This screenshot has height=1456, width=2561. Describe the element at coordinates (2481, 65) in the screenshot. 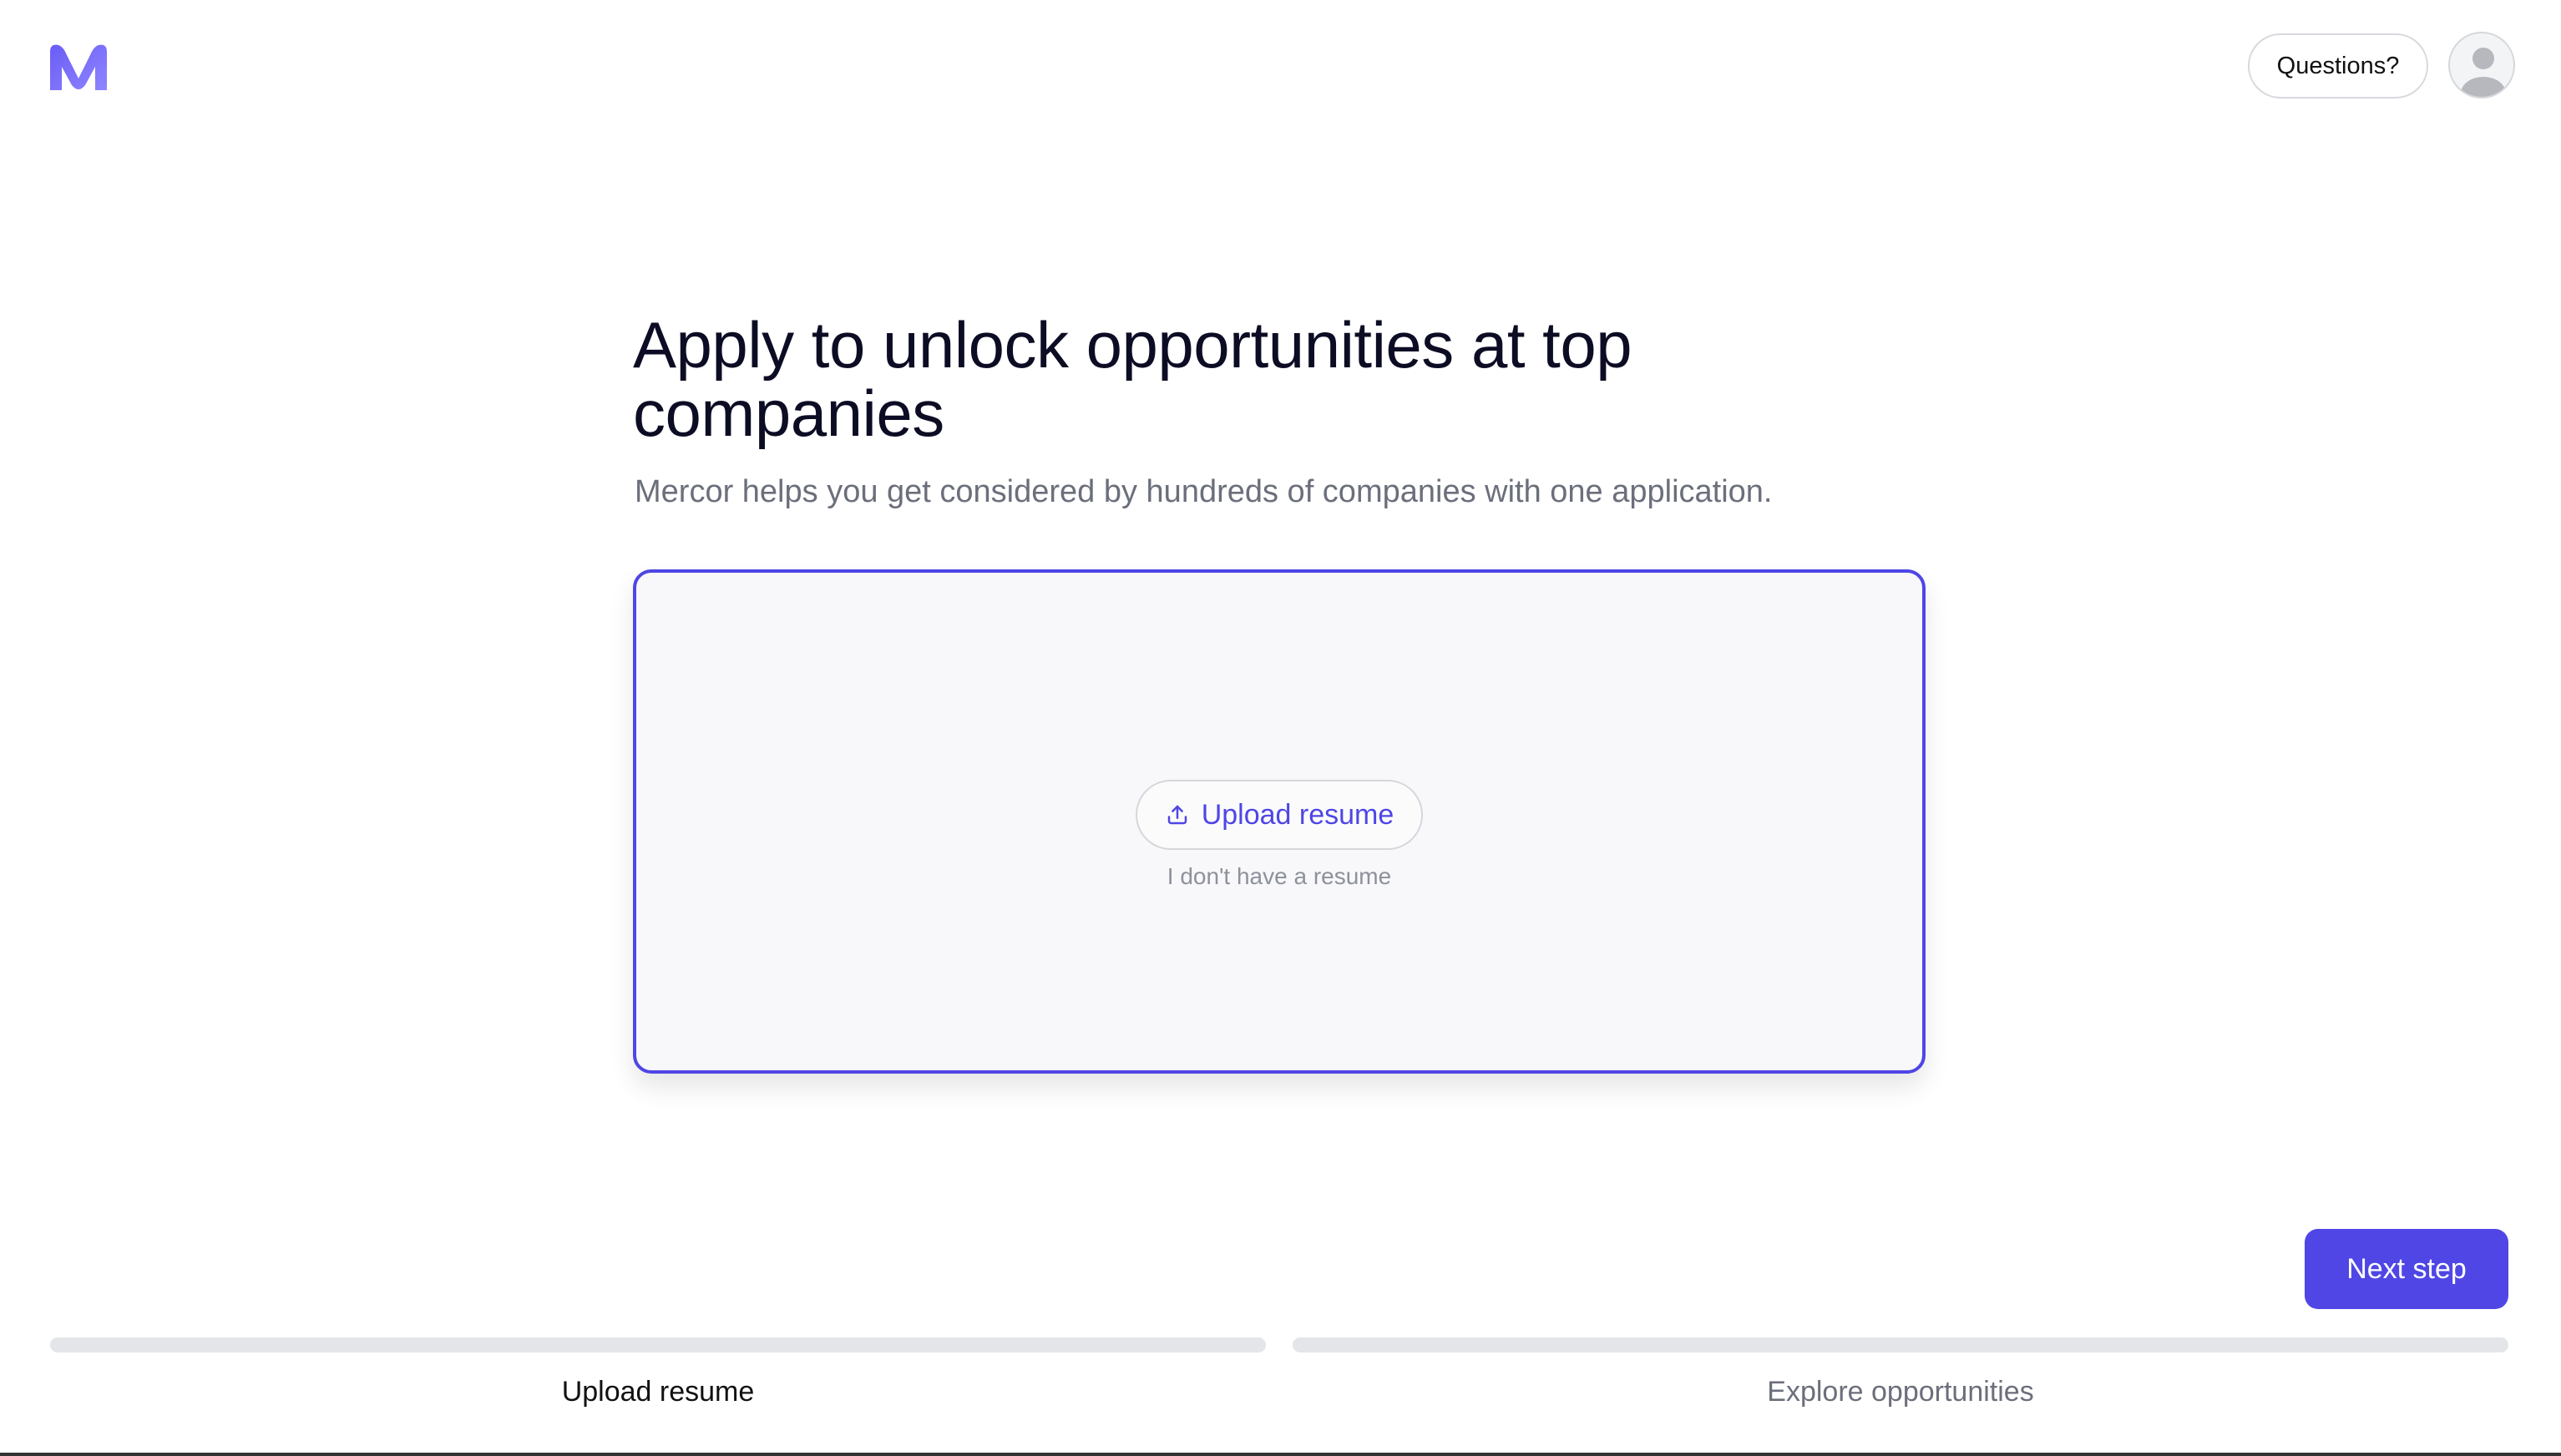

I see `user-avatar-icon` at that location.